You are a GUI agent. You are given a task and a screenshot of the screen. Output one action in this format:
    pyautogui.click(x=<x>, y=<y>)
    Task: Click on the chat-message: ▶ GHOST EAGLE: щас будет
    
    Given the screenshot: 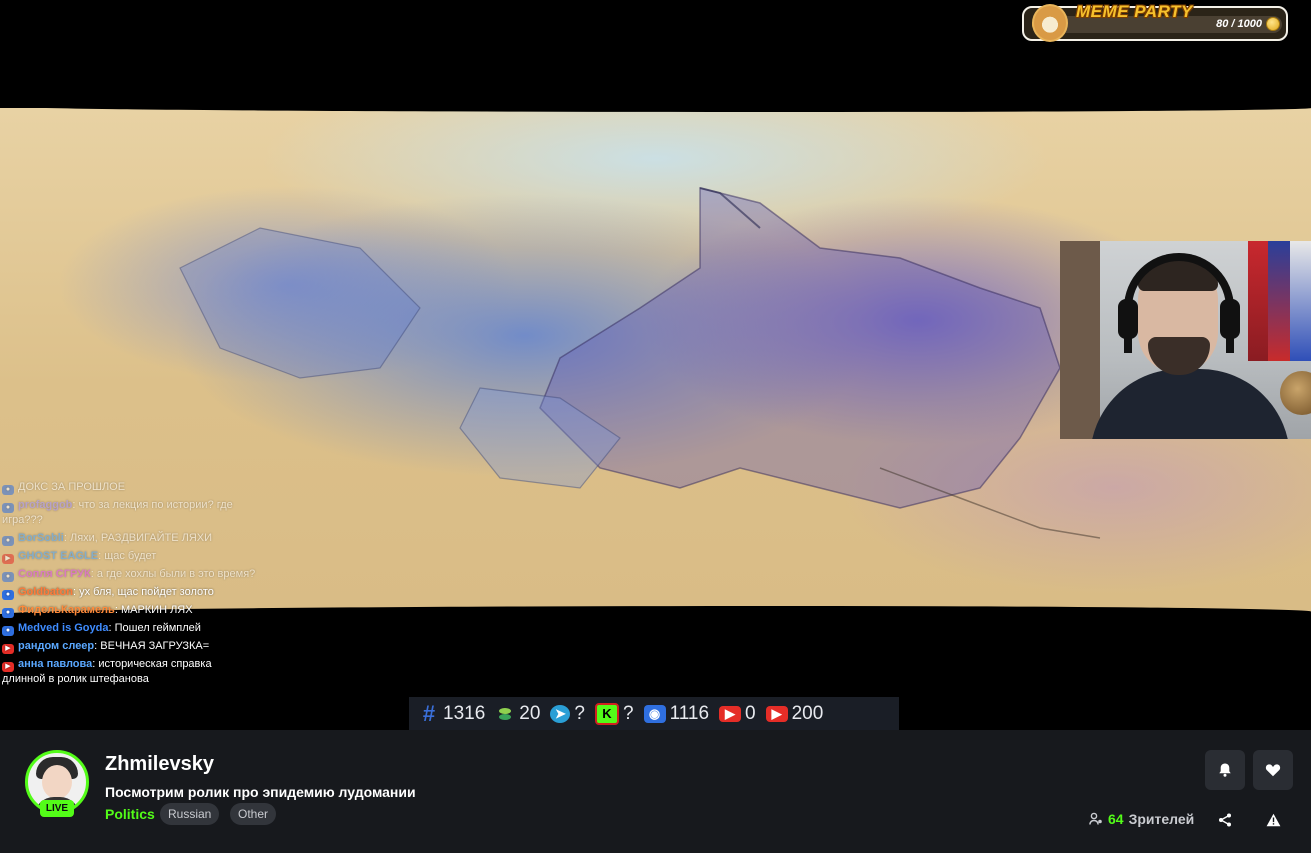 What is the action you would take?
    pyautogui.click(x=129, y=556)
    